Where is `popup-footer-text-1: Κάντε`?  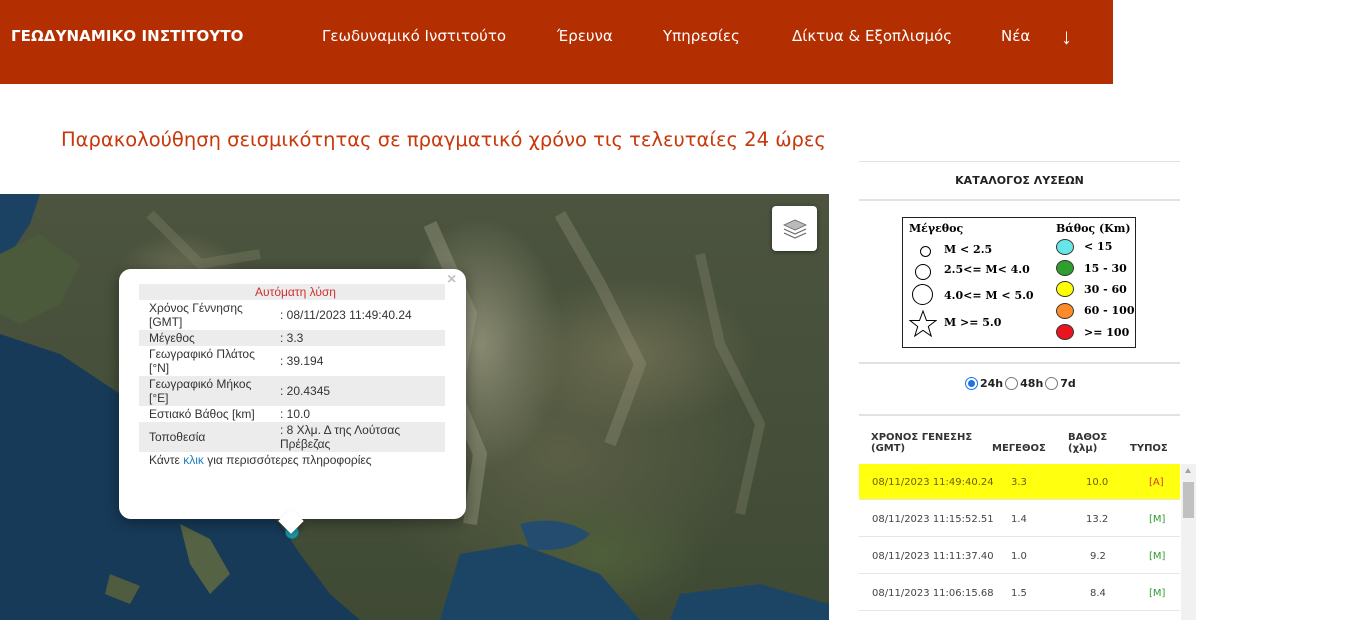
popup-footer-text-1: Κάντε is located at coordinates (166, 460).